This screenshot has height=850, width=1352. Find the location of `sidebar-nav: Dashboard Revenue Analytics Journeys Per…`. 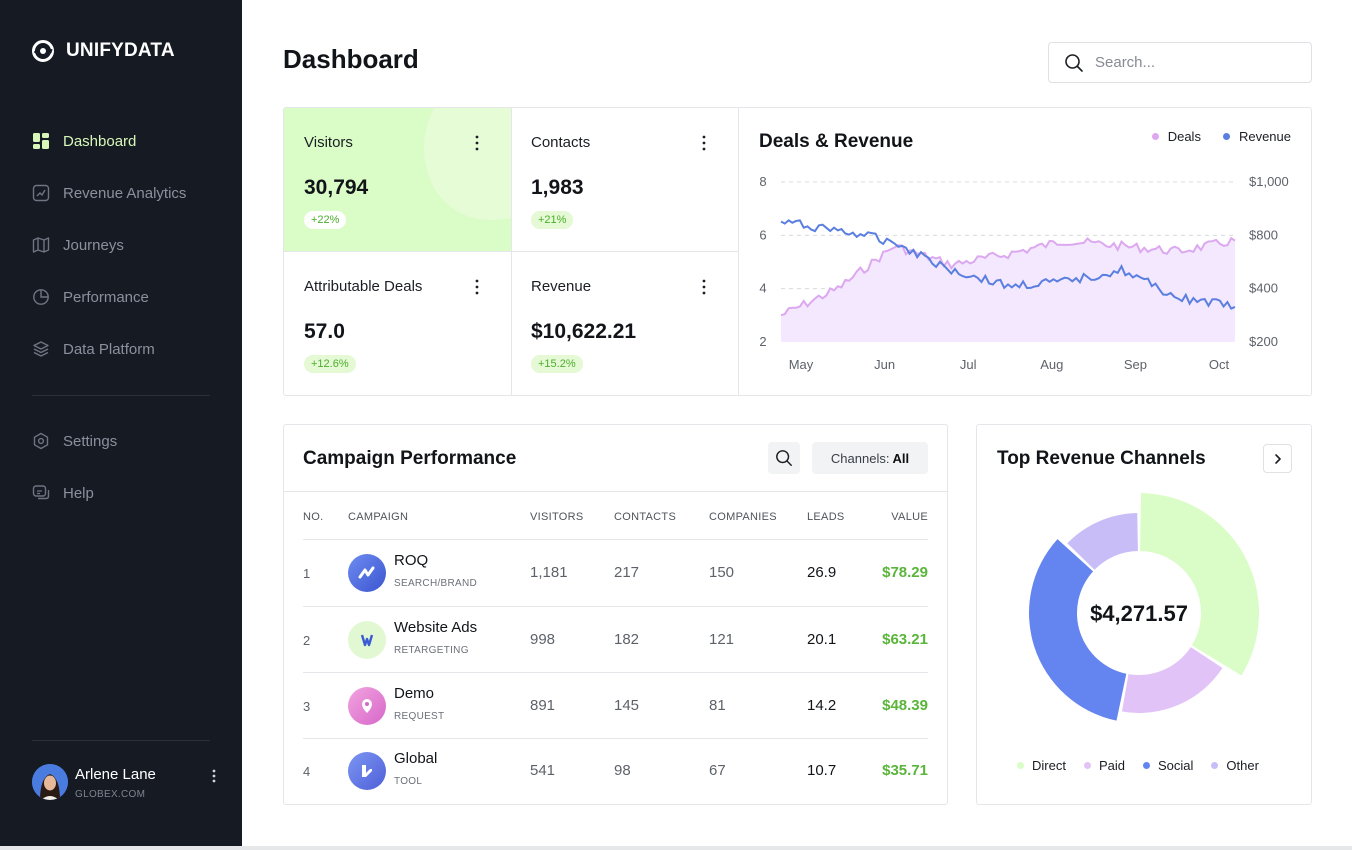

sidebar-nav: Dashboard Revenue Analytics Journeys Per… is located at coordinates (122, 258).